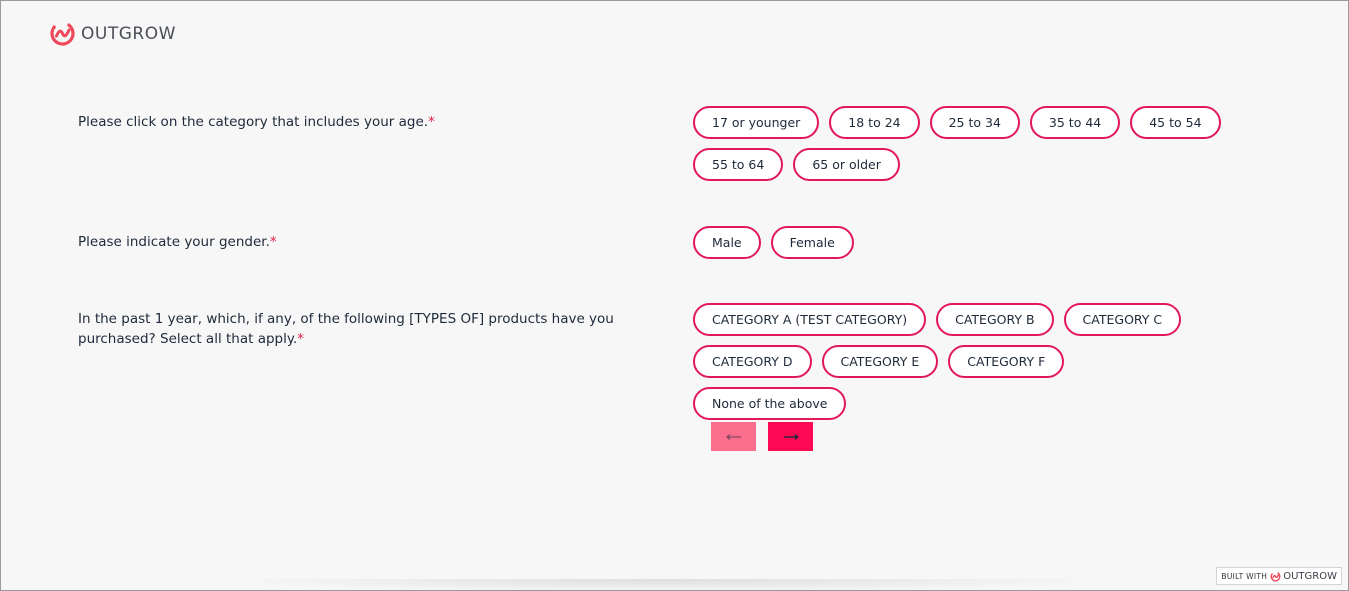 This screenshot has width=1349, height=591. I want to click on built-with-text: BUILT WITH, so click(1244, 576).